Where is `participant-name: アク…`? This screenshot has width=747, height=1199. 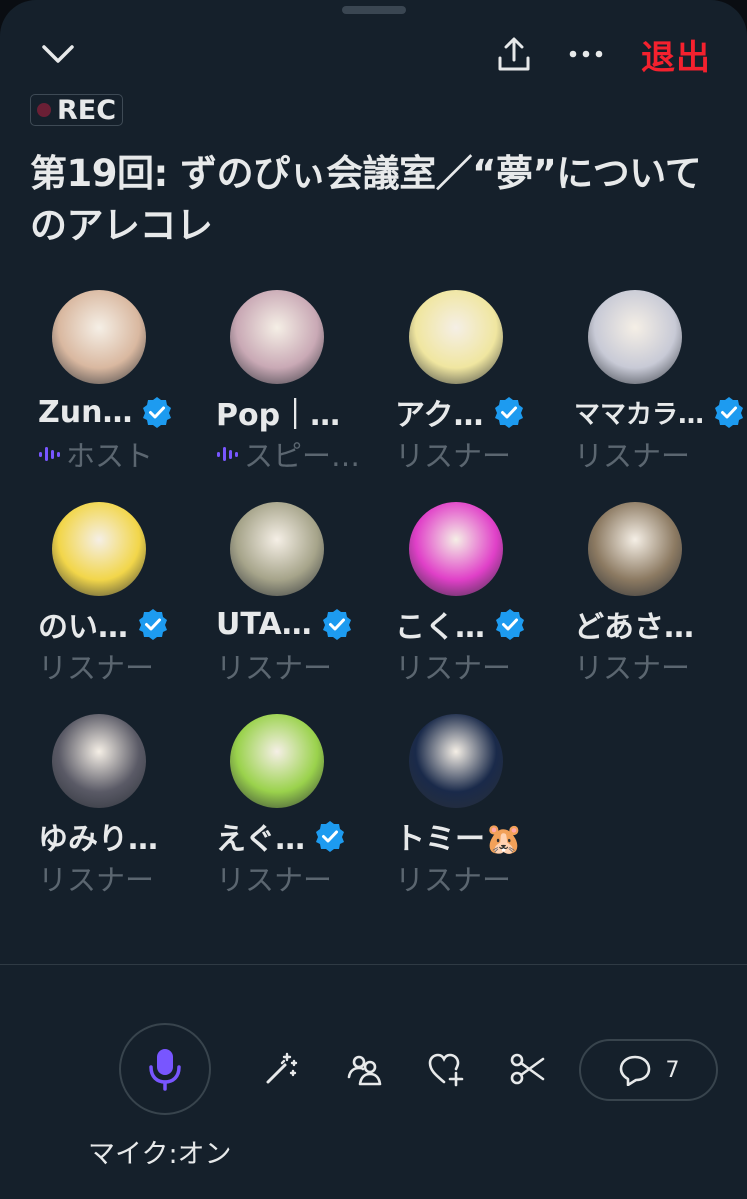 participant-name: アク… is located at coordinates (439, 415).